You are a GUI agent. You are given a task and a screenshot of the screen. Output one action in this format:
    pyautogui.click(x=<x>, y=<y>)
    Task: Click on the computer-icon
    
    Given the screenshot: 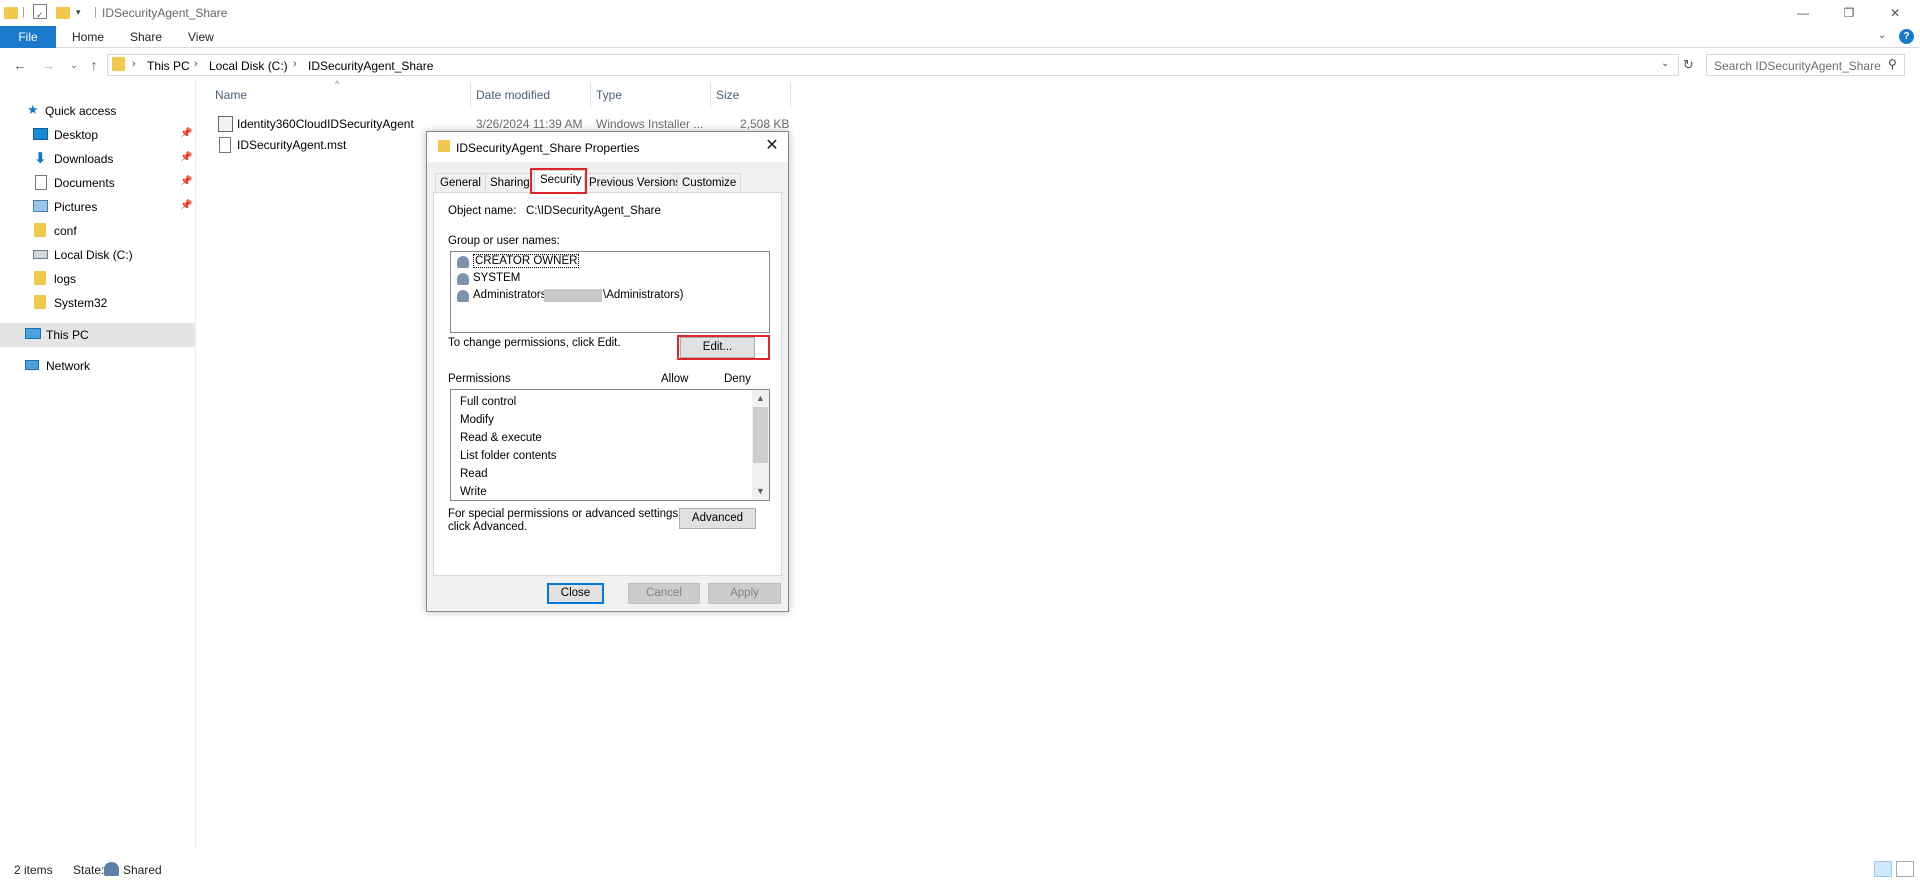 What is the action you would take?
    pyautogui.click(x=33, y=333)
    